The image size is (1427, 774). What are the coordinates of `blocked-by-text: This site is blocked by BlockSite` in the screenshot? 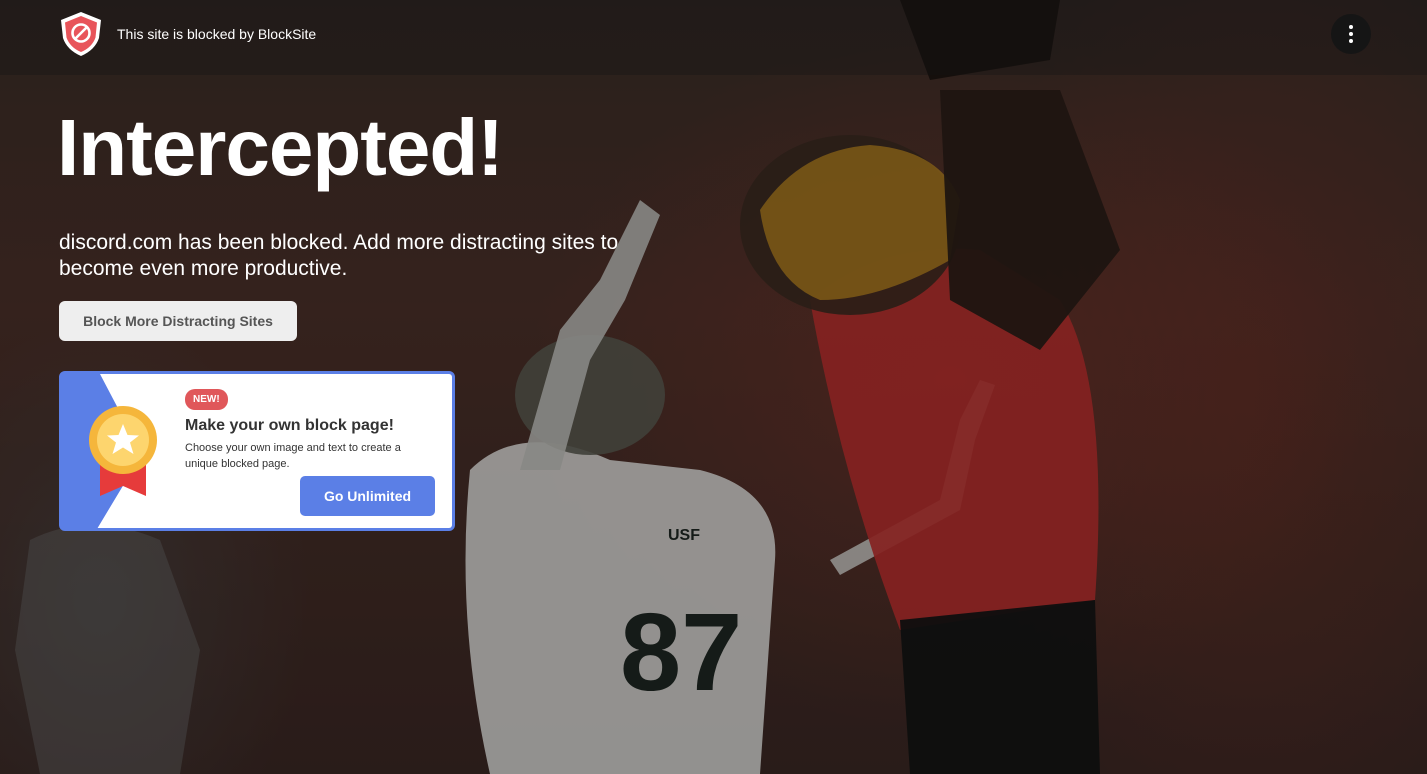 It's located at (217, 34).